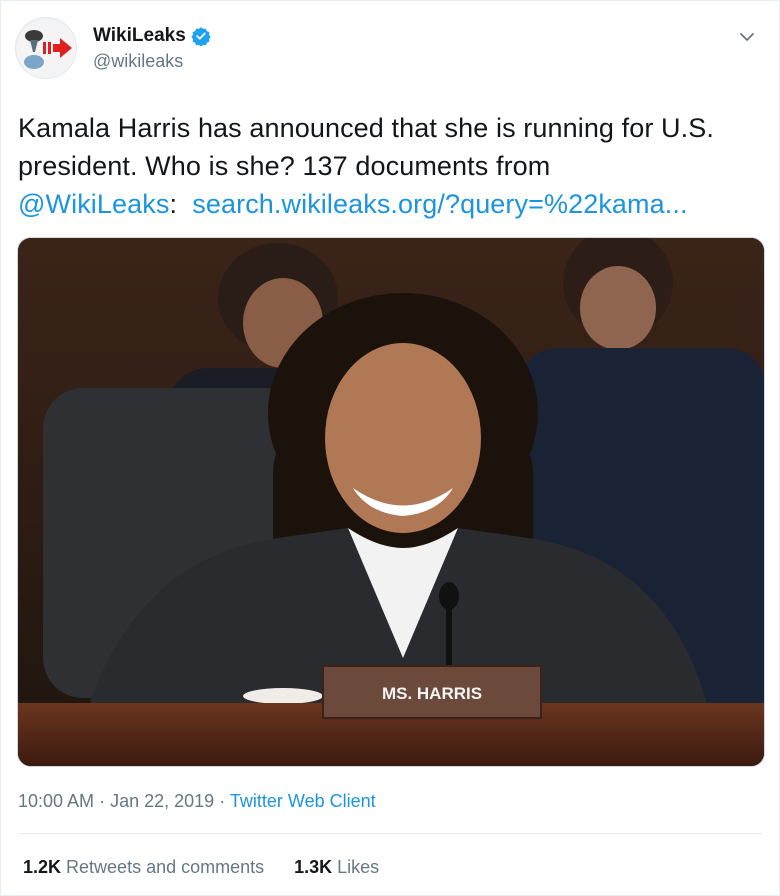 The width and height of the screenshot is (780, 896). I want to click on divider, so click(390, 833).